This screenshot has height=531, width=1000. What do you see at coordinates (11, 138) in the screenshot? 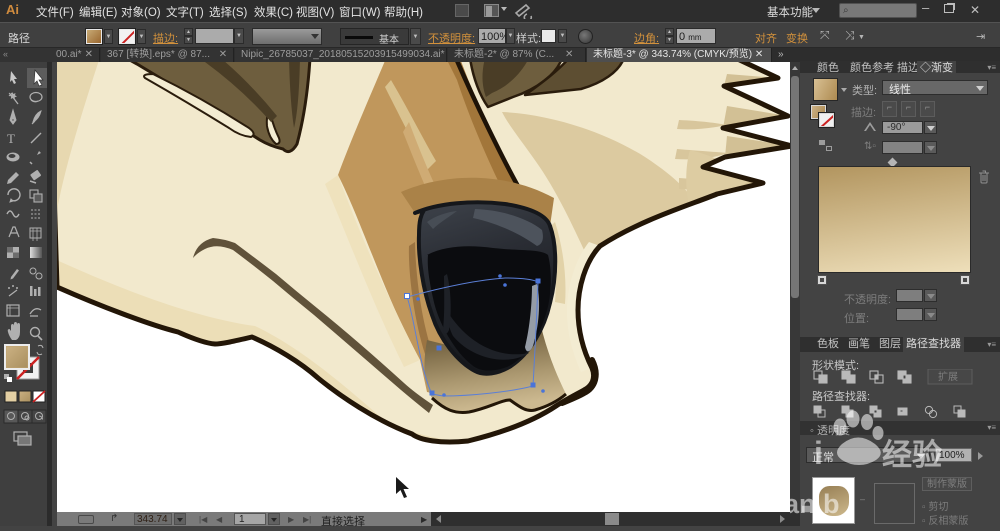
I see `svg-text: T` at bounding box center [11, 138].